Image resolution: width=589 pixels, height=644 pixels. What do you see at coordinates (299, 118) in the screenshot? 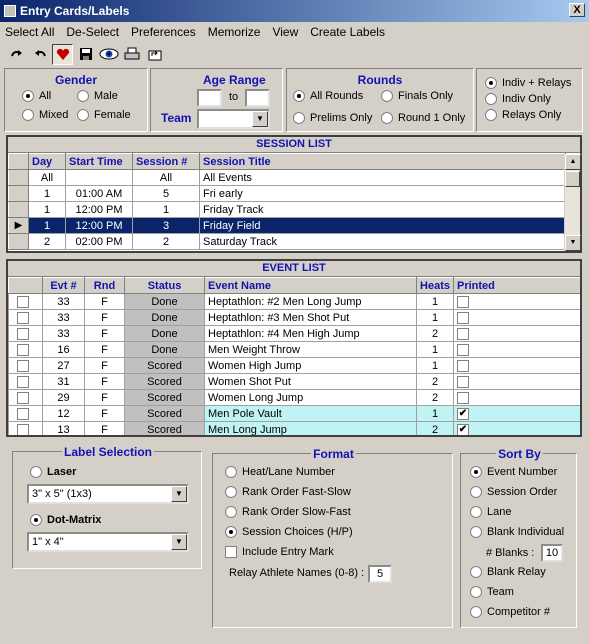
I see `rounds-prelims-radio` at bounding box center [299, 118].